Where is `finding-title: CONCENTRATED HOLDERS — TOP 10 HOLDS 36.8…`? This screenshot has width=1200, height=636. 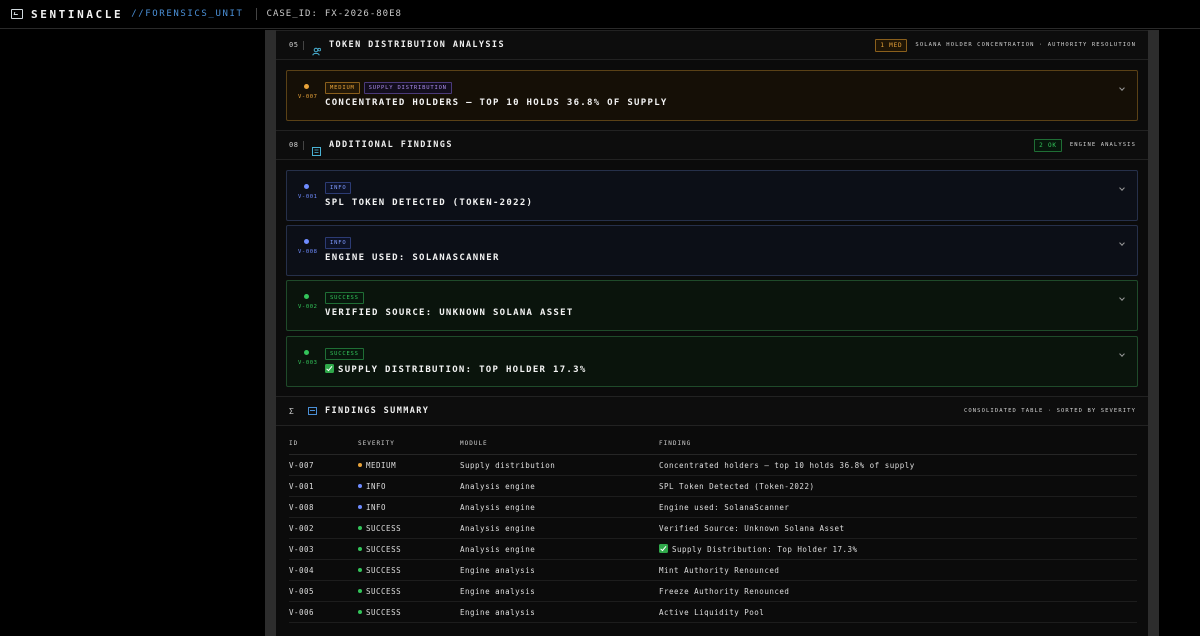 finding-title: CONCENTRATED HOLDERS — TOP 10 HOLDS 36.8… is located at coordinates (496, 103).